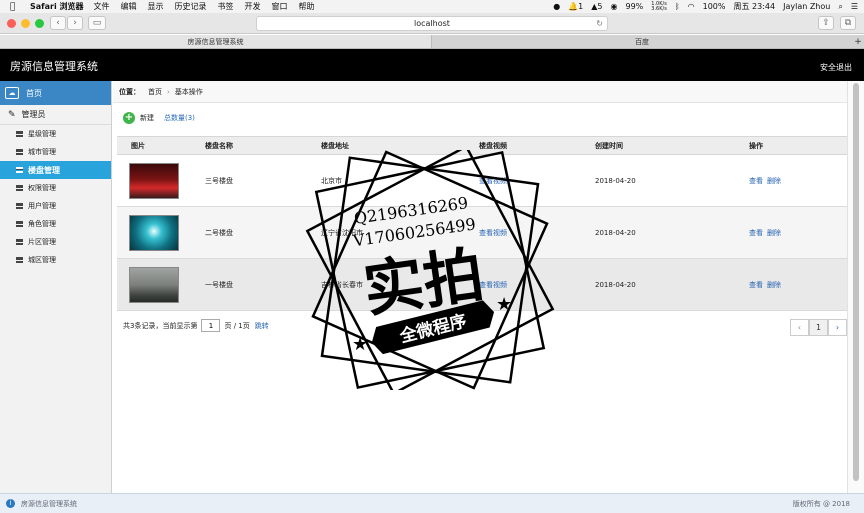  I want to click on building-address: 吉林省长春市, so click(386, 284).